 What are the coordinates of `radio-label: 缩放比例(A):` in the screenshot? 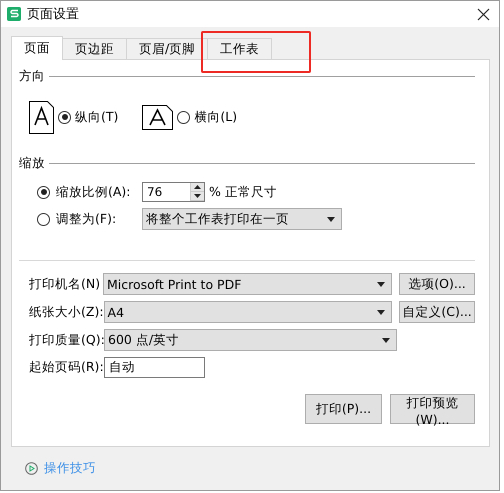 It's located at (94, 192).